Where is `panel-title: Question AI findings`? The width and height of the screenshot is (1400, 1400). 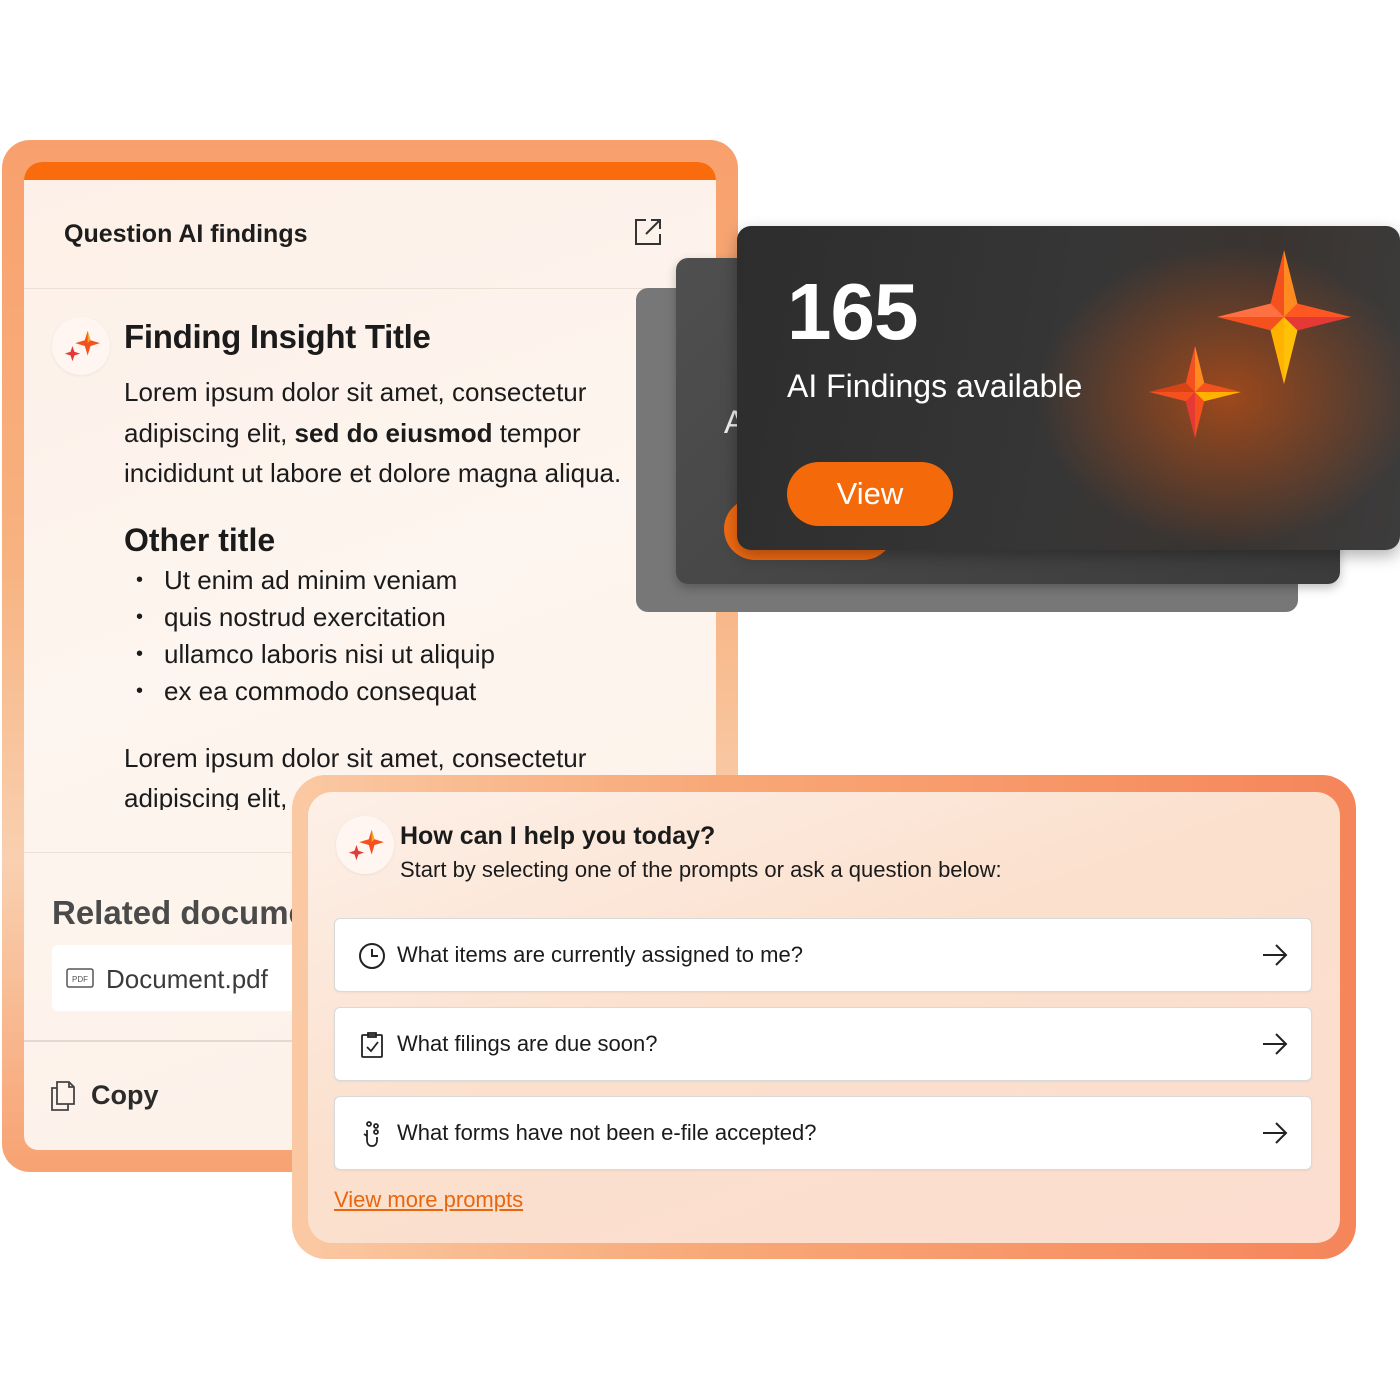
panel-title: Question AI findings is located at coordinates (186, 234).